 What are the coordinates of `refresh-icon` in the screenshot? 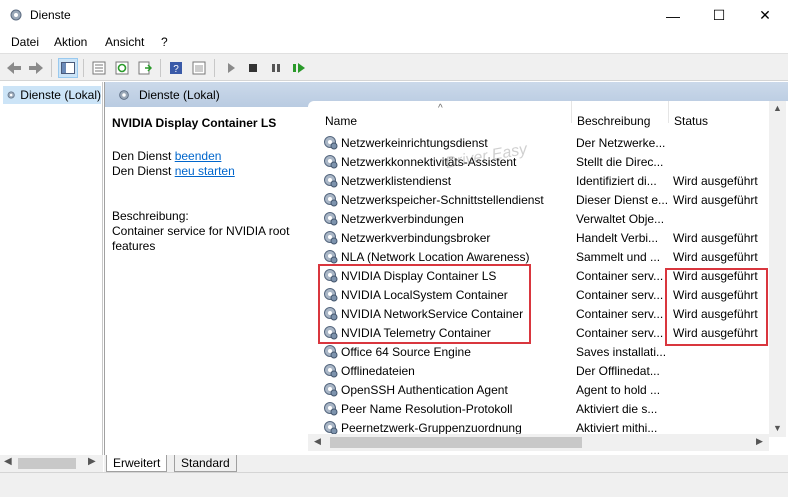 It's located at (122, 68).